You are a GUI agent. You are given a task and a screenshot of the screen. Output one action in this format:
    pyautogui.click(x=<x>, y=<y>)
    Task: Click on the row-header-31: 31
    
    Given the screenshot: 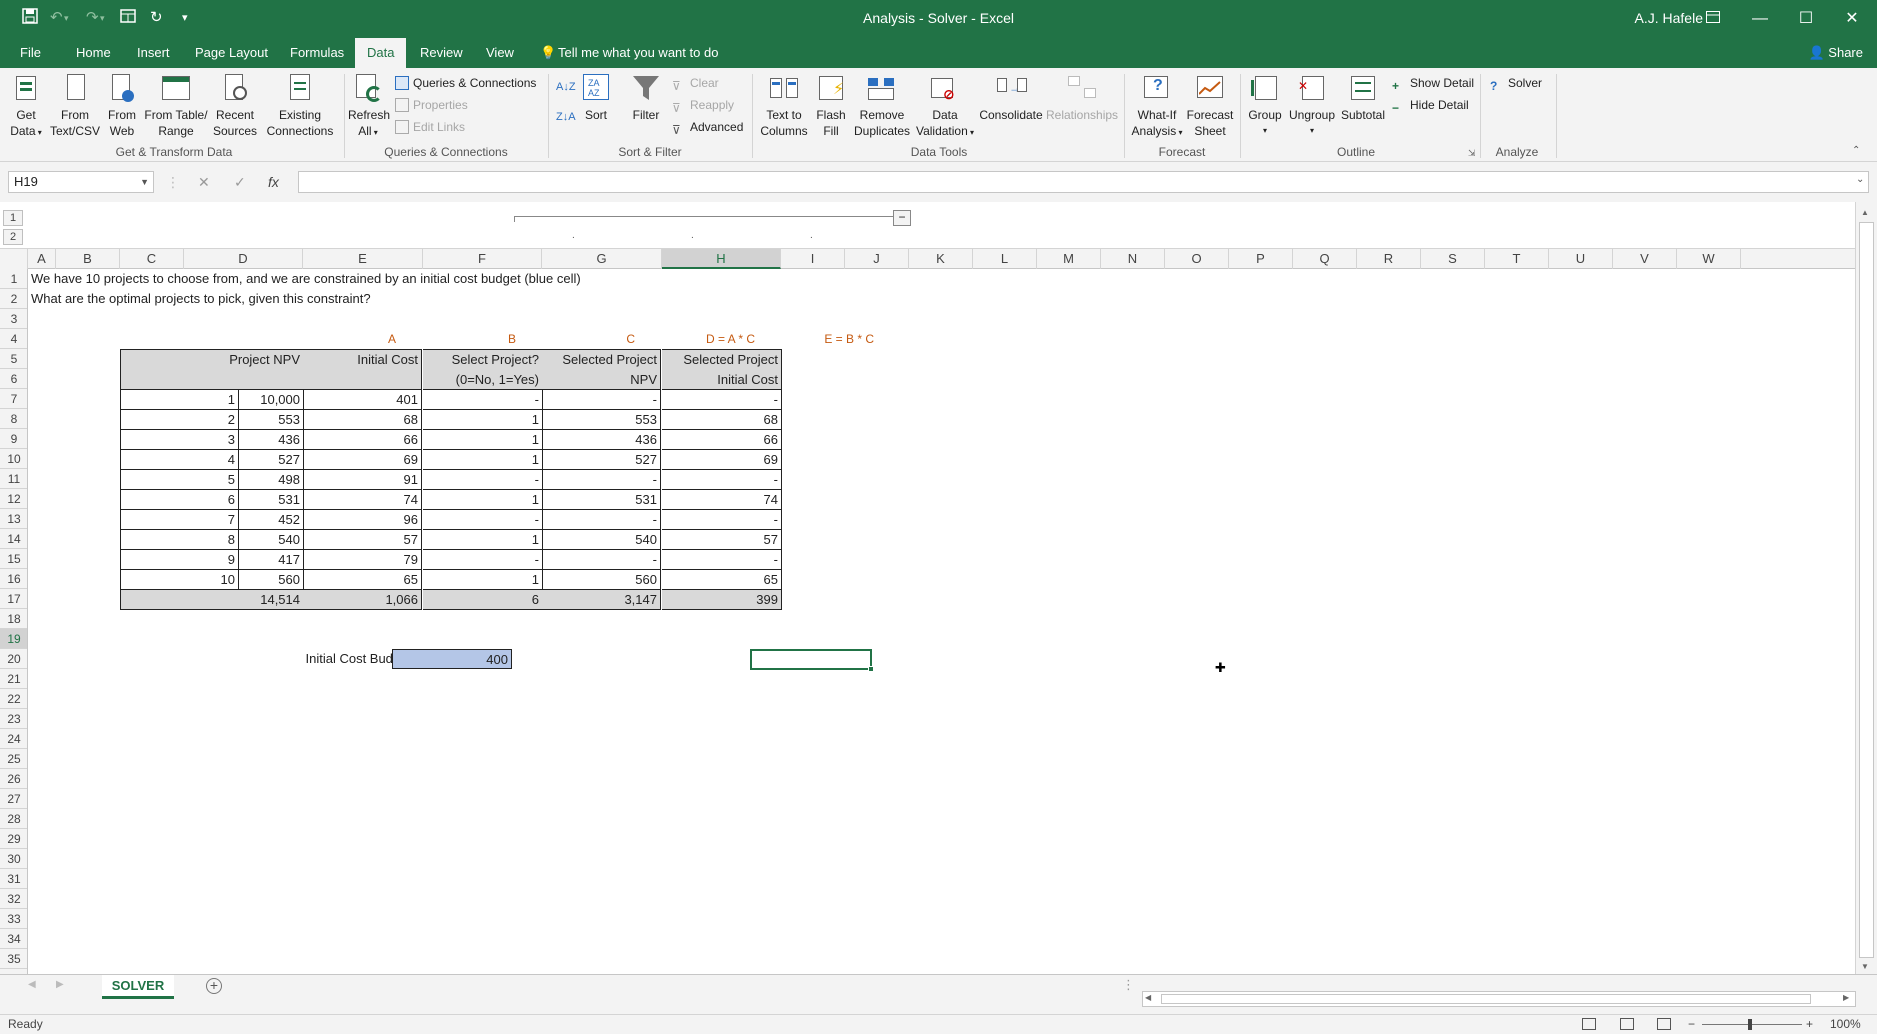 What is the action you would take?
    pyautogui.click(x=13, y=879)
    